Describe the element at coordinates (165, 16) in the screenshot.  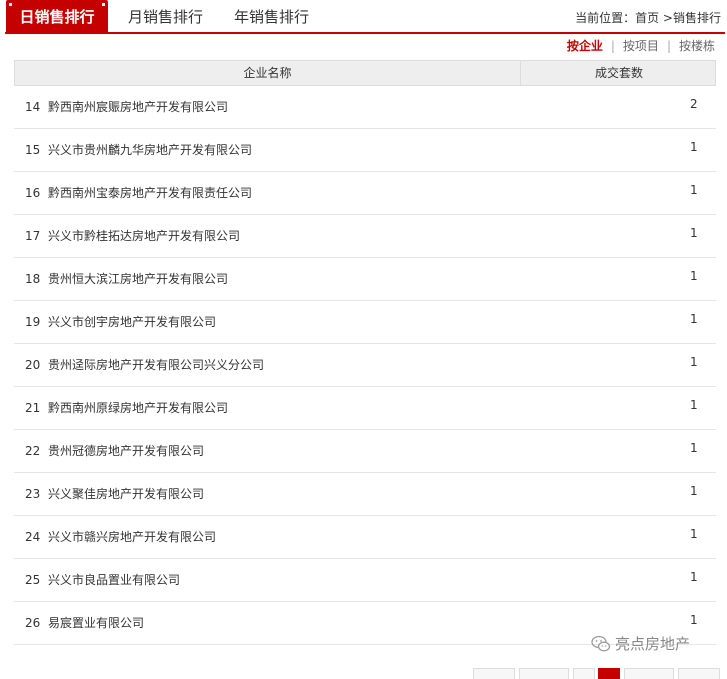
I see `tab-monthly-sales: 月销售排行` at that location.